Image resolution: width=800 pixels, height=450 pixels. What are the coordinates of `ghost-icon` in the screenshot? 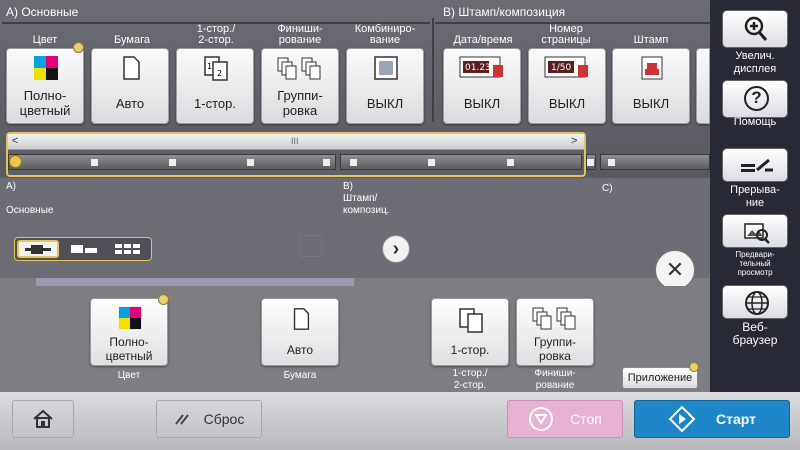 It's located at (311, 246).